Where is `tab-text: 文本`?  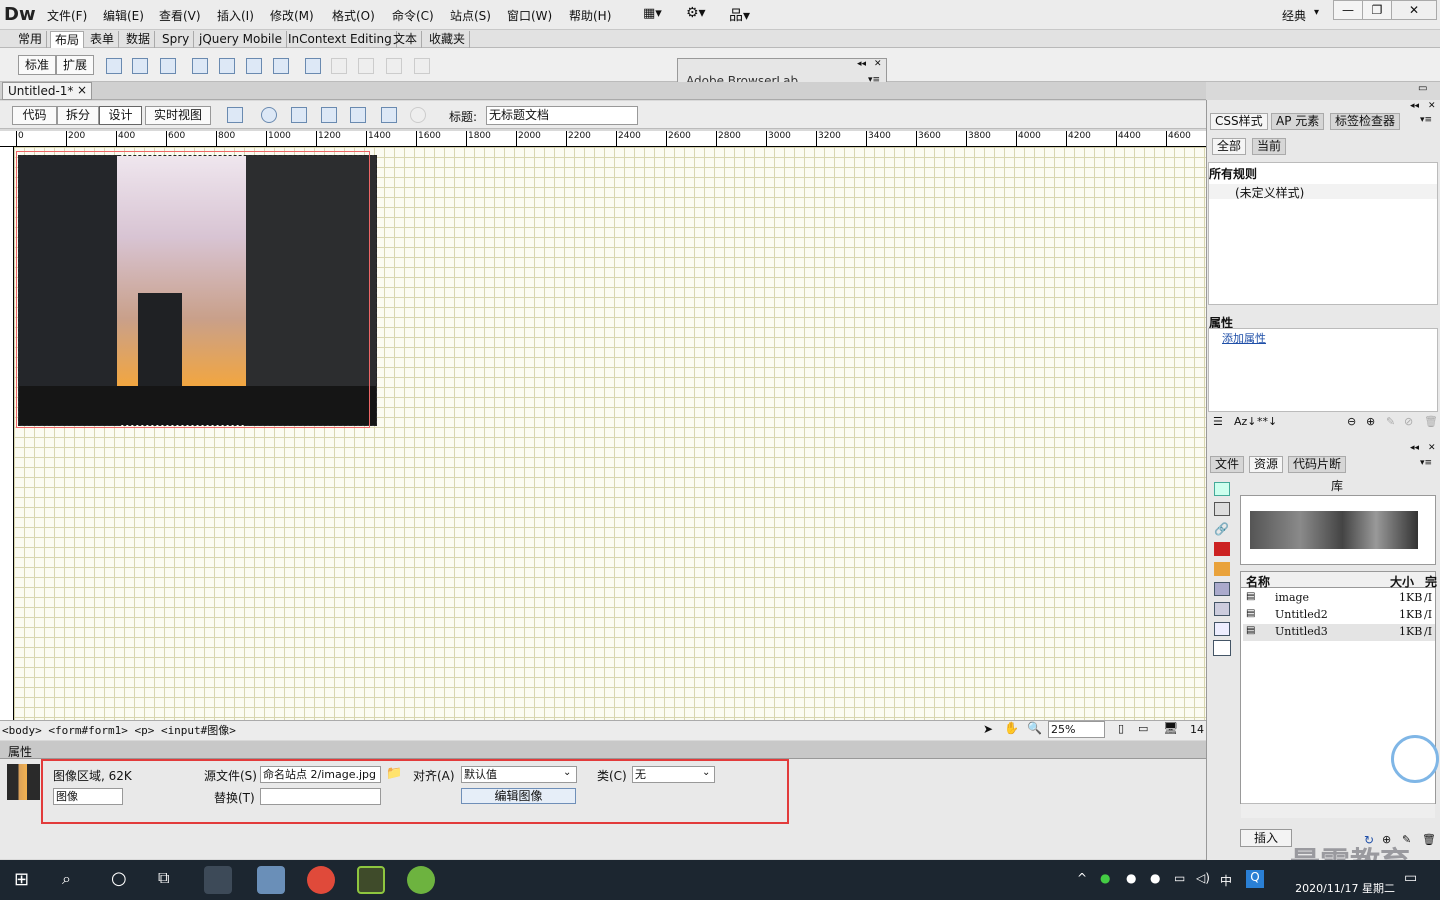 tab-text: 文本 is located at coordinates (406, 39).